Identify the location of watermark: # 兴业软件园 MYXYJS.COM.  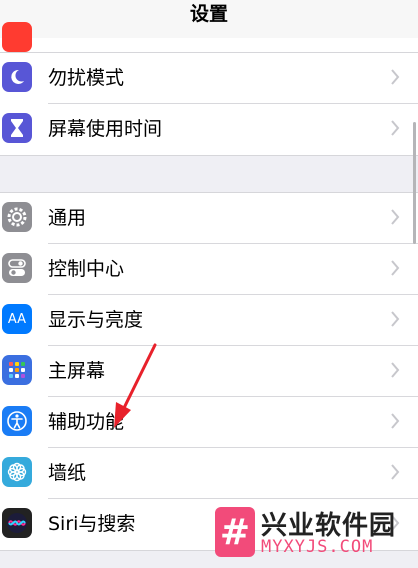
(315, 535).